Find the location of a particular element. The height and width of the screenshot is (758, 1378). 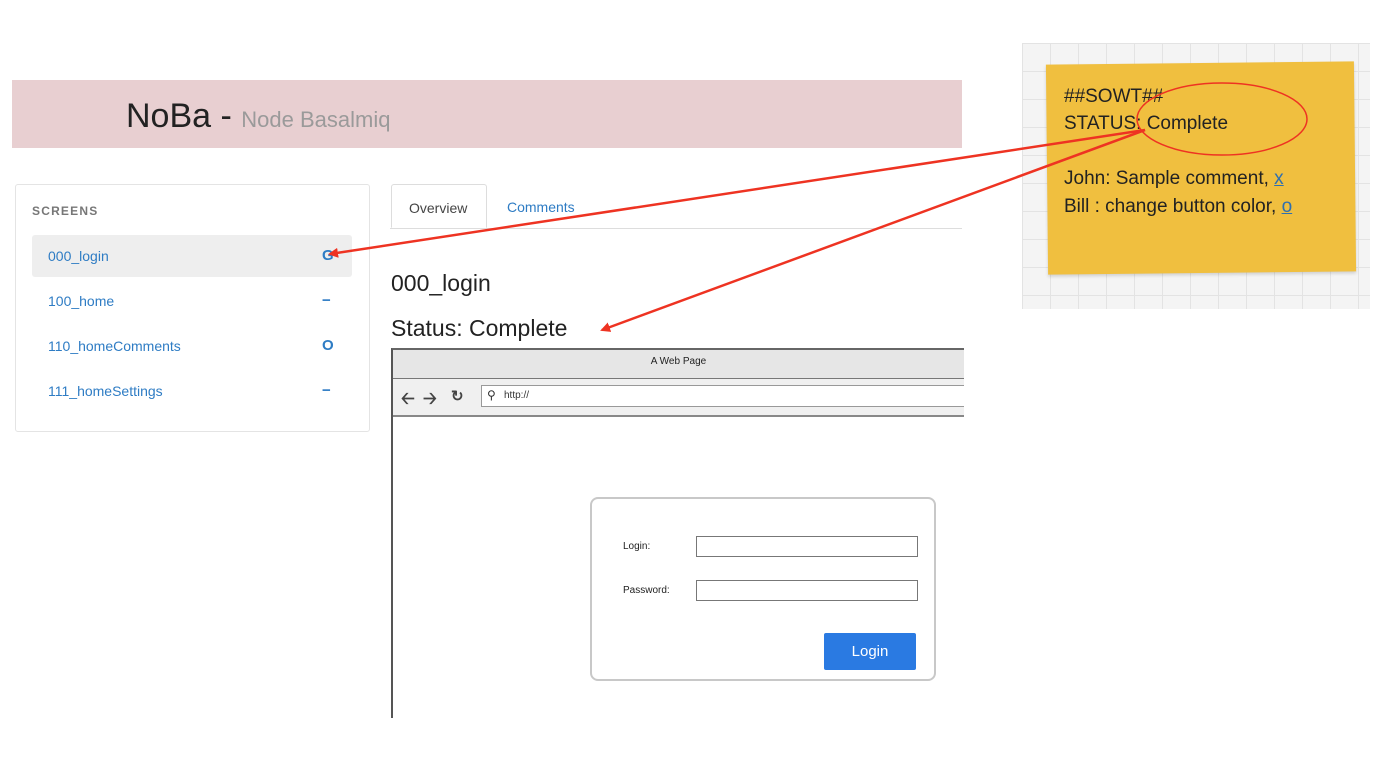

arrow-to-status-text is located at coordinates (873, 230).